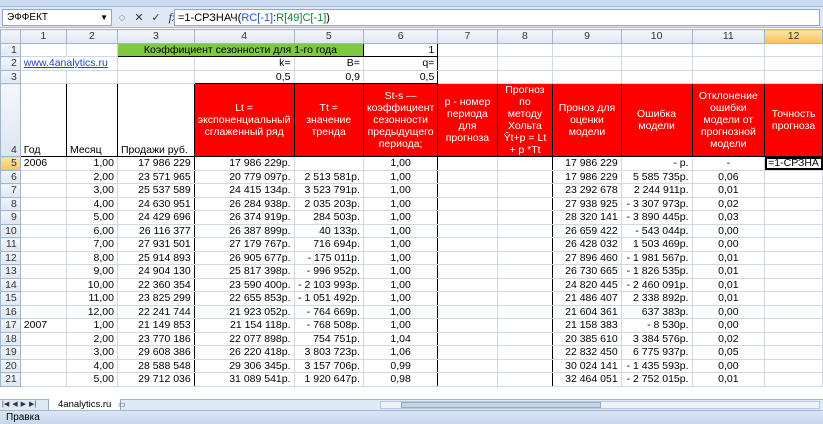 This screenshot has height=424, width=823. Describe the element at coordinates (155, 36) in the screenshot. I see `col-header: 3` at that location.